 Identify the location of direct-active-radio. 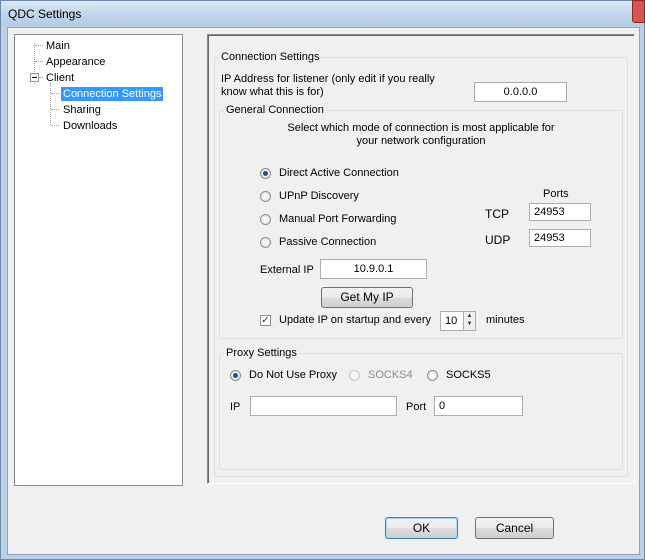
(265, 173).